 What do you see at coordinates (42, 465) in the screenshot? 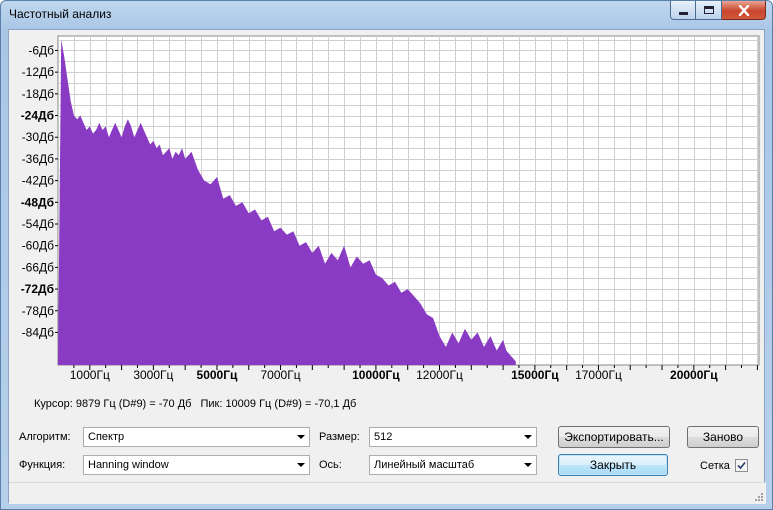
I see `function-label: Функция:` at bounding box center [42, 465].